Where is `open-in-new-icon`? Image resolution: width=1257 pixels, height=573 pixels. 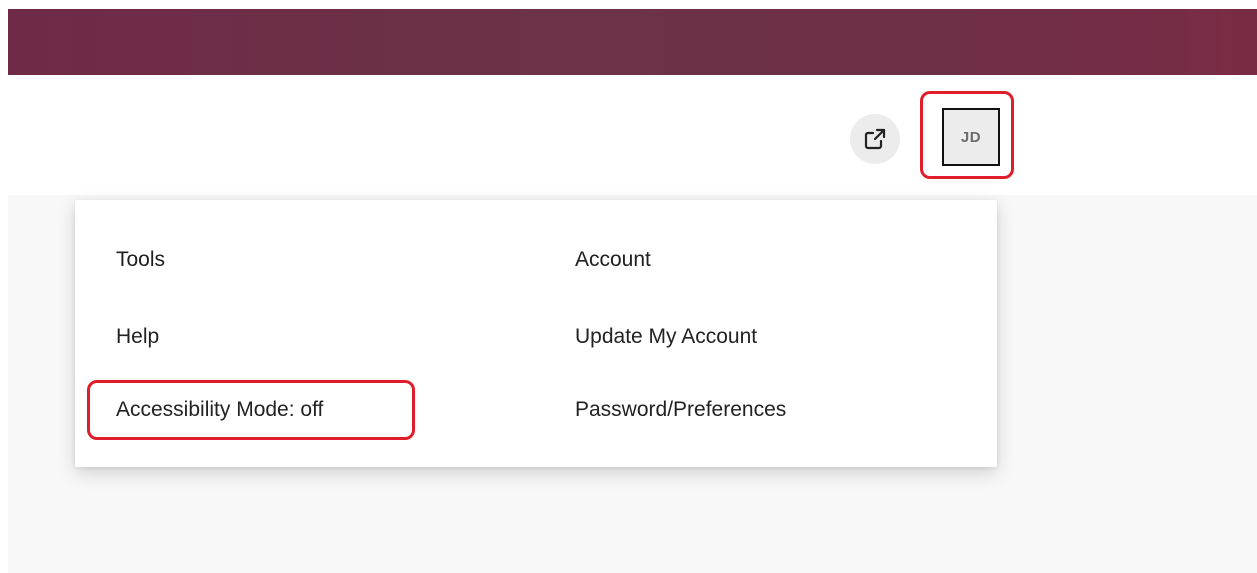 open-in-new-icon is located at coordinates (875, 139).